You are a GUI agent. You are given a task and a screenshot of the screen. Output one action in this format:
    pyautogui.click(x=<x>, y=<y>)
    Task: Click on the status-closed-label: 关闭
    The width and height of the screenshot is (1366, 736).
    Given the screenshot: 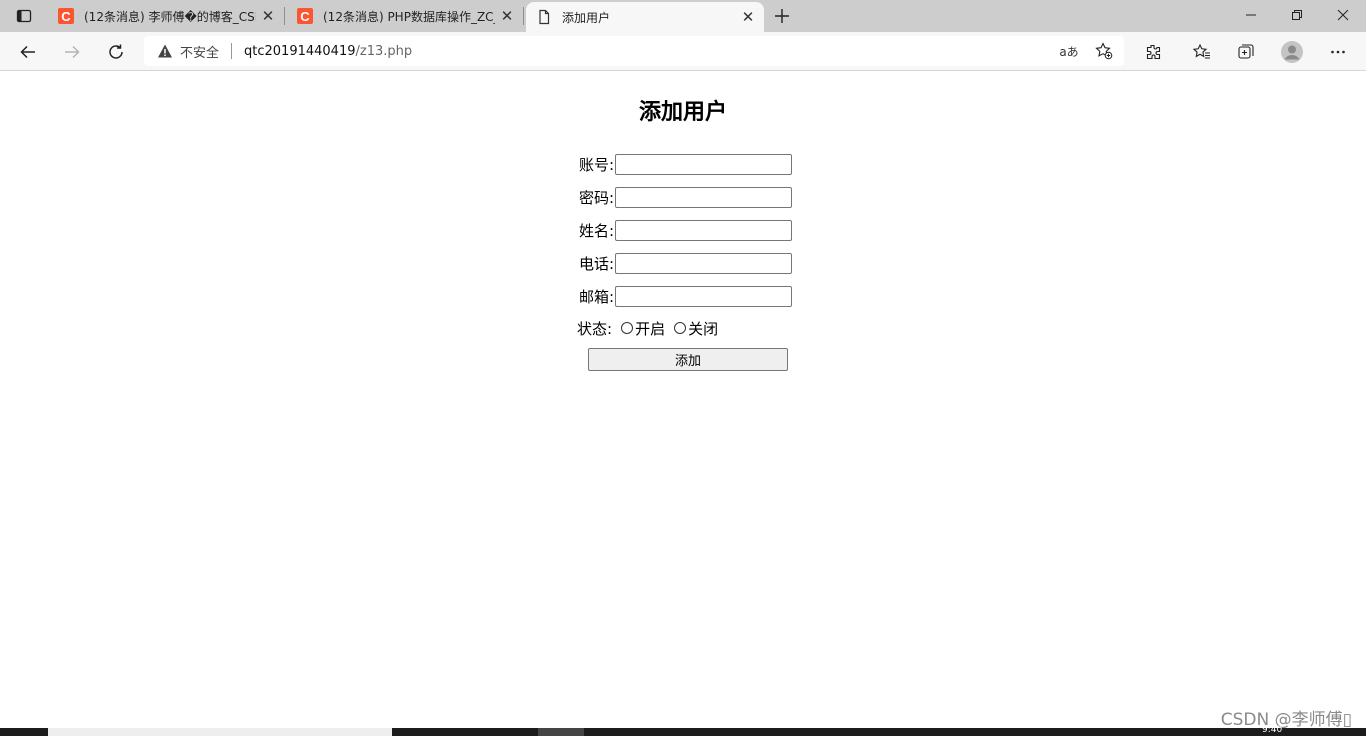 What is the action you would take?
    pyautogui.click(x=703, y=328)
    